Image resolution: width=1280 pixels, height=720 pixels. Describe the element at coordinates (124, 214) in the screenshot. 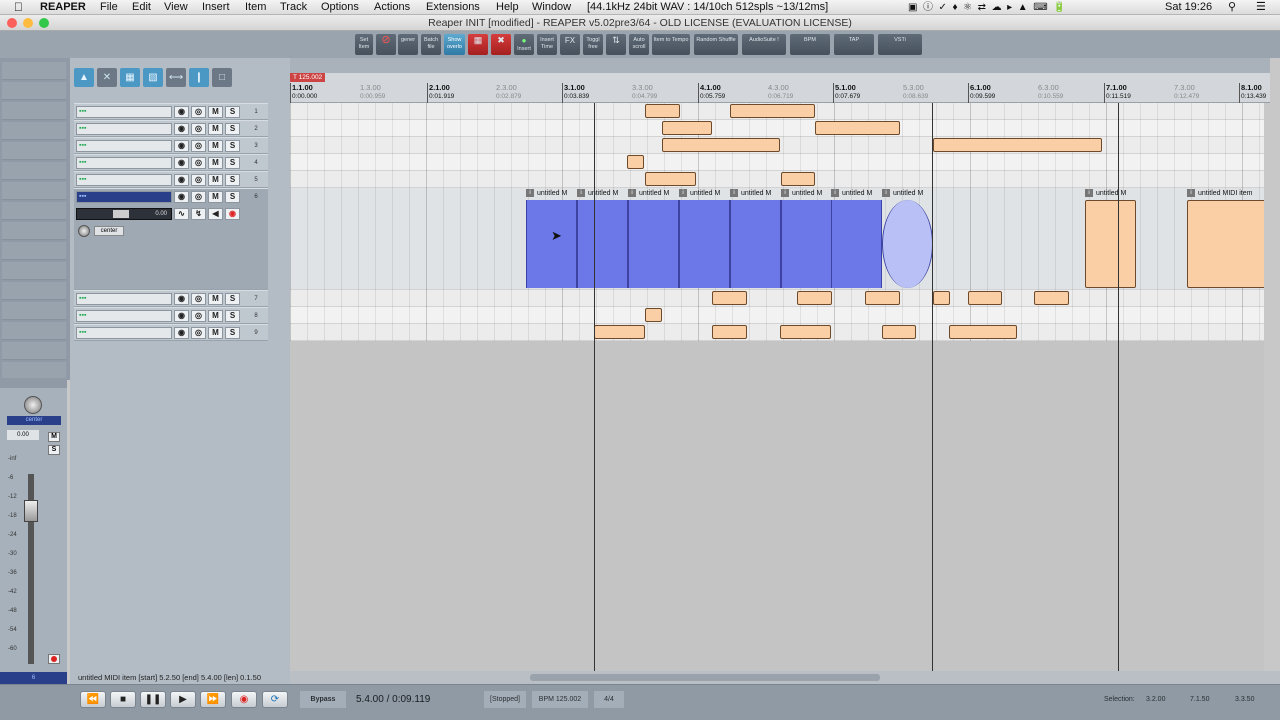

I see `track-volume-slider: 0.00` at that location.